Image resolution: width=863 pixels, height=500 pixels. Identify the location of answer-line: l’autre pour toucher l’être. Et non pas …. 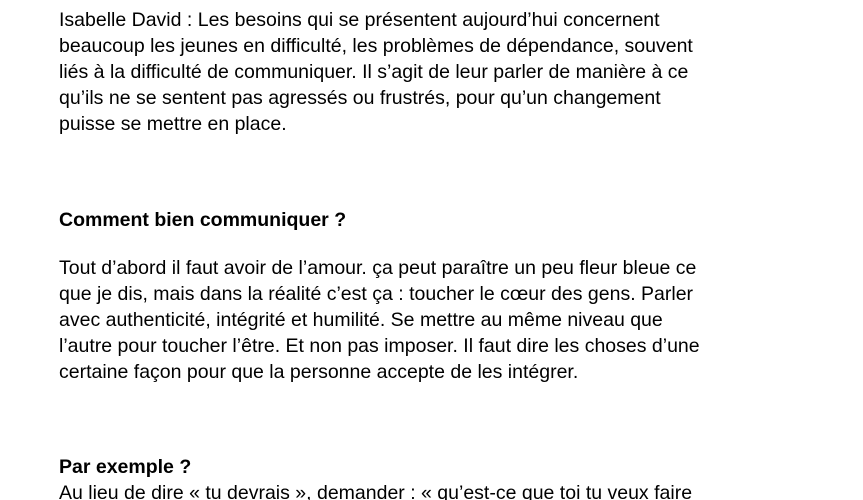
(379, 346).